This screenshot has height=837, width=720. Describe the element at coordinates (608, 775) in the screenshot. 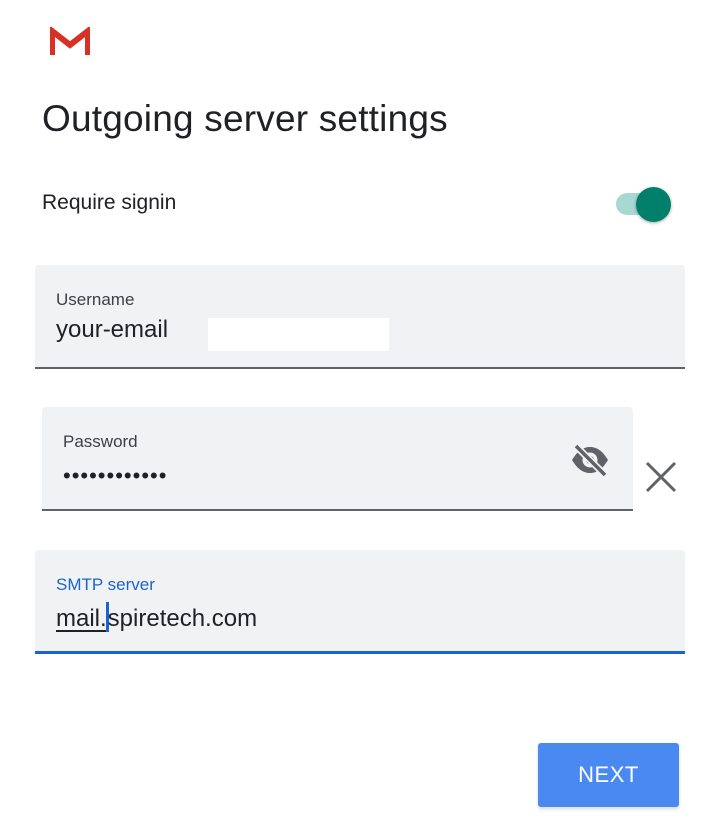

I see `next-button: NEXT` at that location.